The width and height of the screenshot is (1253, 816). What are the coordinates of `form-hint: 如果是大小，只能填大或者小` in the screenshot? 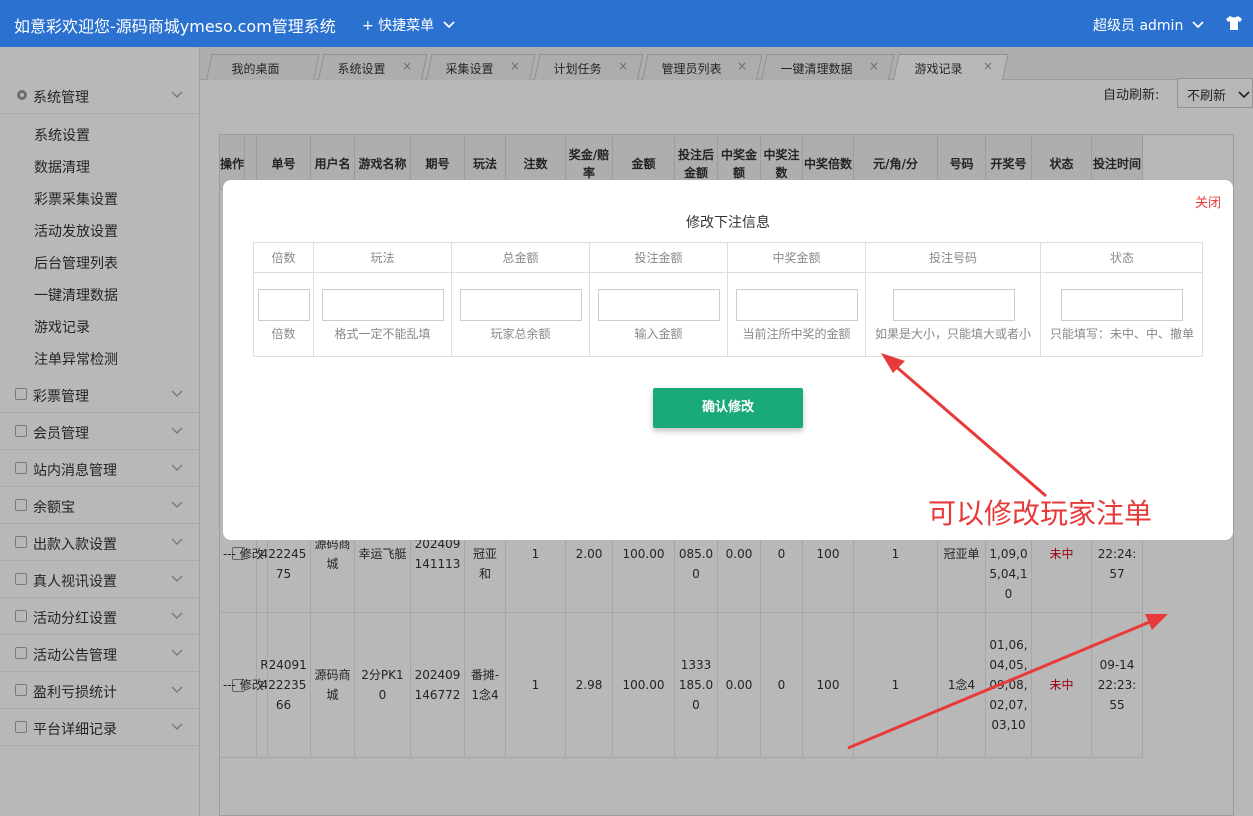 It's located at (952, 334).